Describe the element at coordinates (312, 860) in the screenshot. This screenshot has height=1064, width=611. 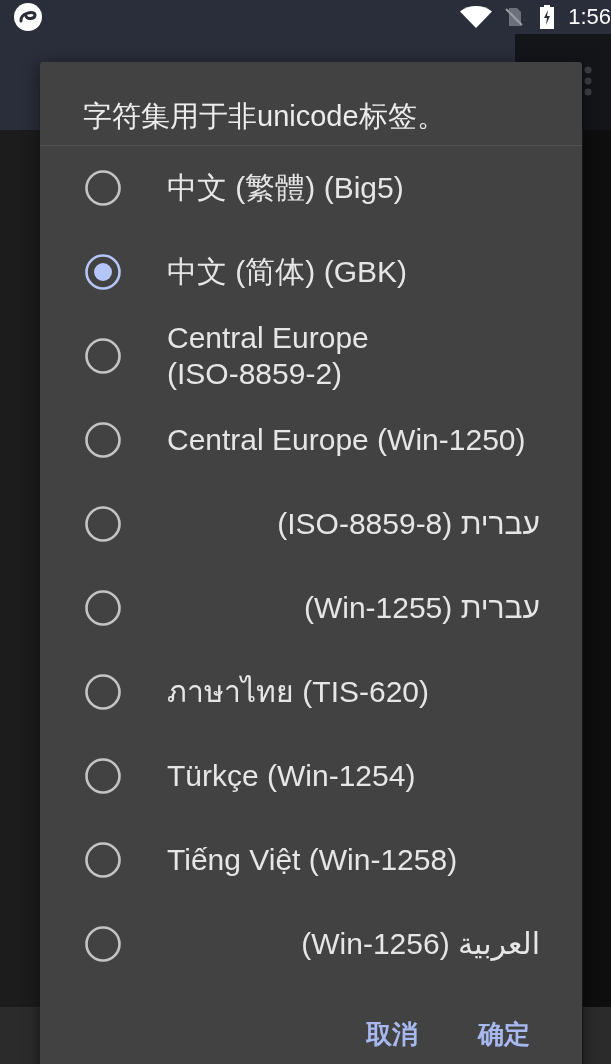
I see `option-label: Tiếng Việt (Win-1258)` at that location.